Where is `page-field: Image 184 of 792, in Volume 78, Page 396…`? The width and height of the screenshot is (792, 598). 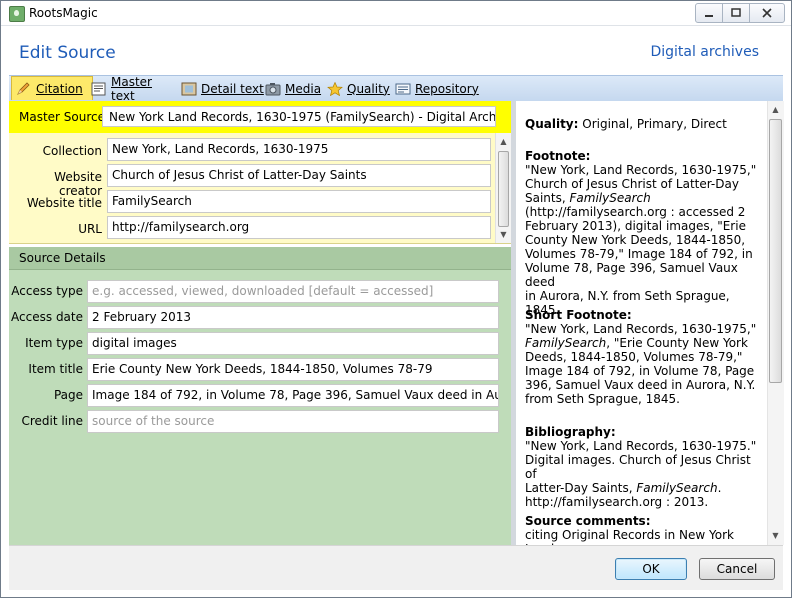 page-field: Image 184 of 792, in Volume 78, Page 396… is located at coordinates (293, 395).